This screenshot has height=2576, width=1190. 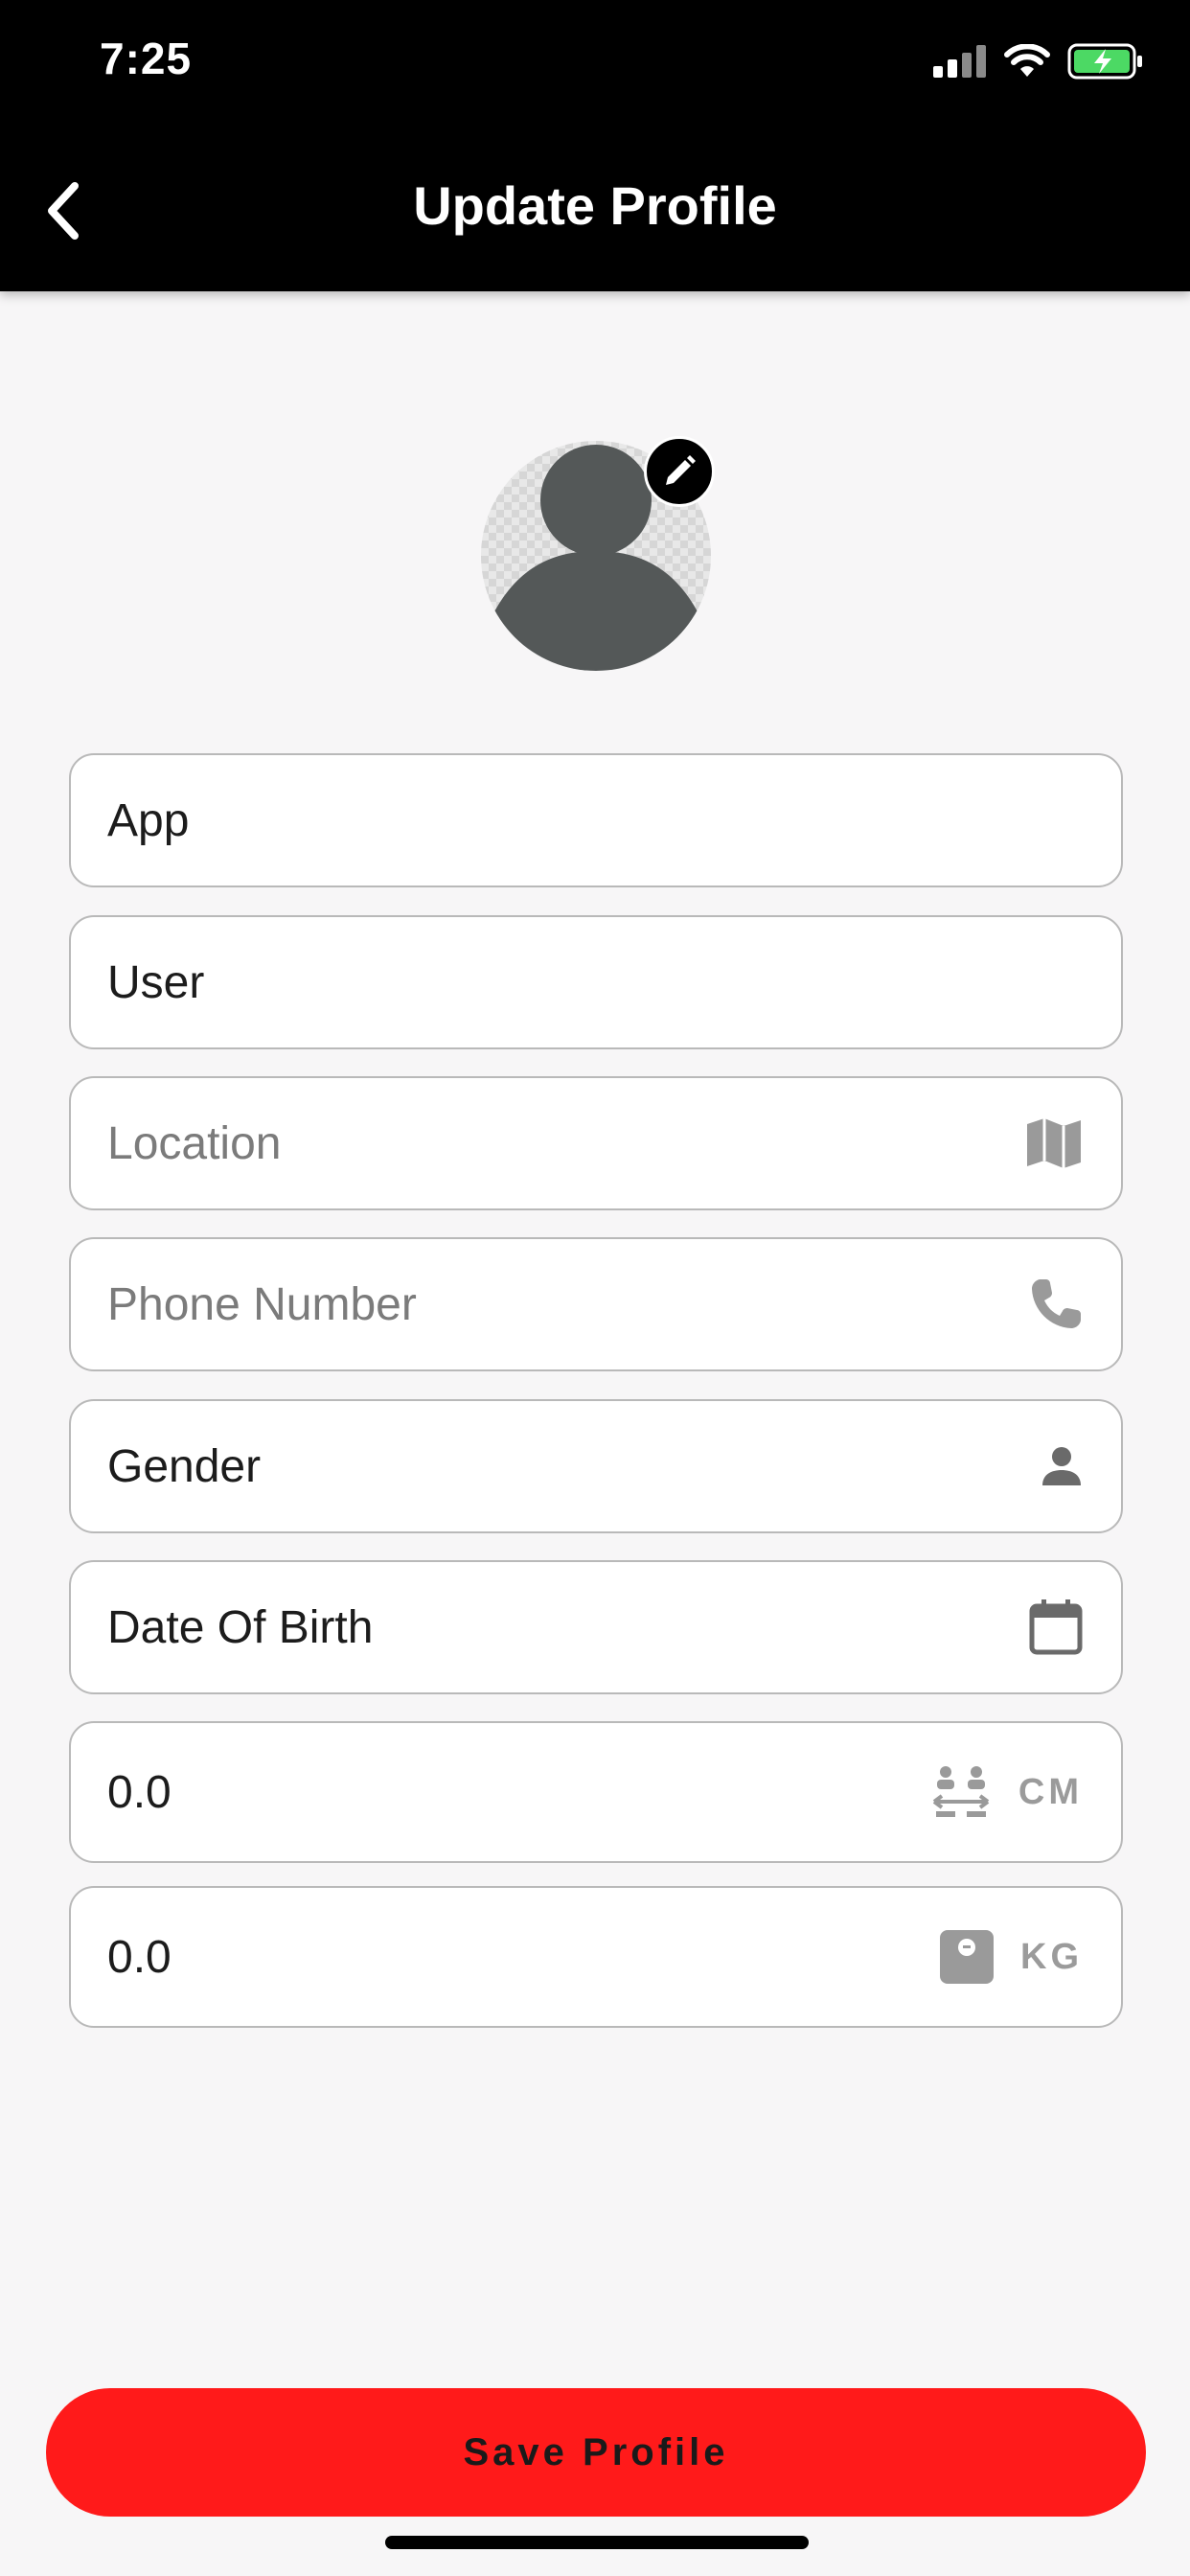 What do you see at coordinates (967, 1957) in the screenshot?
I see `weight-scale-icon` at bounding box center [967, 1957].